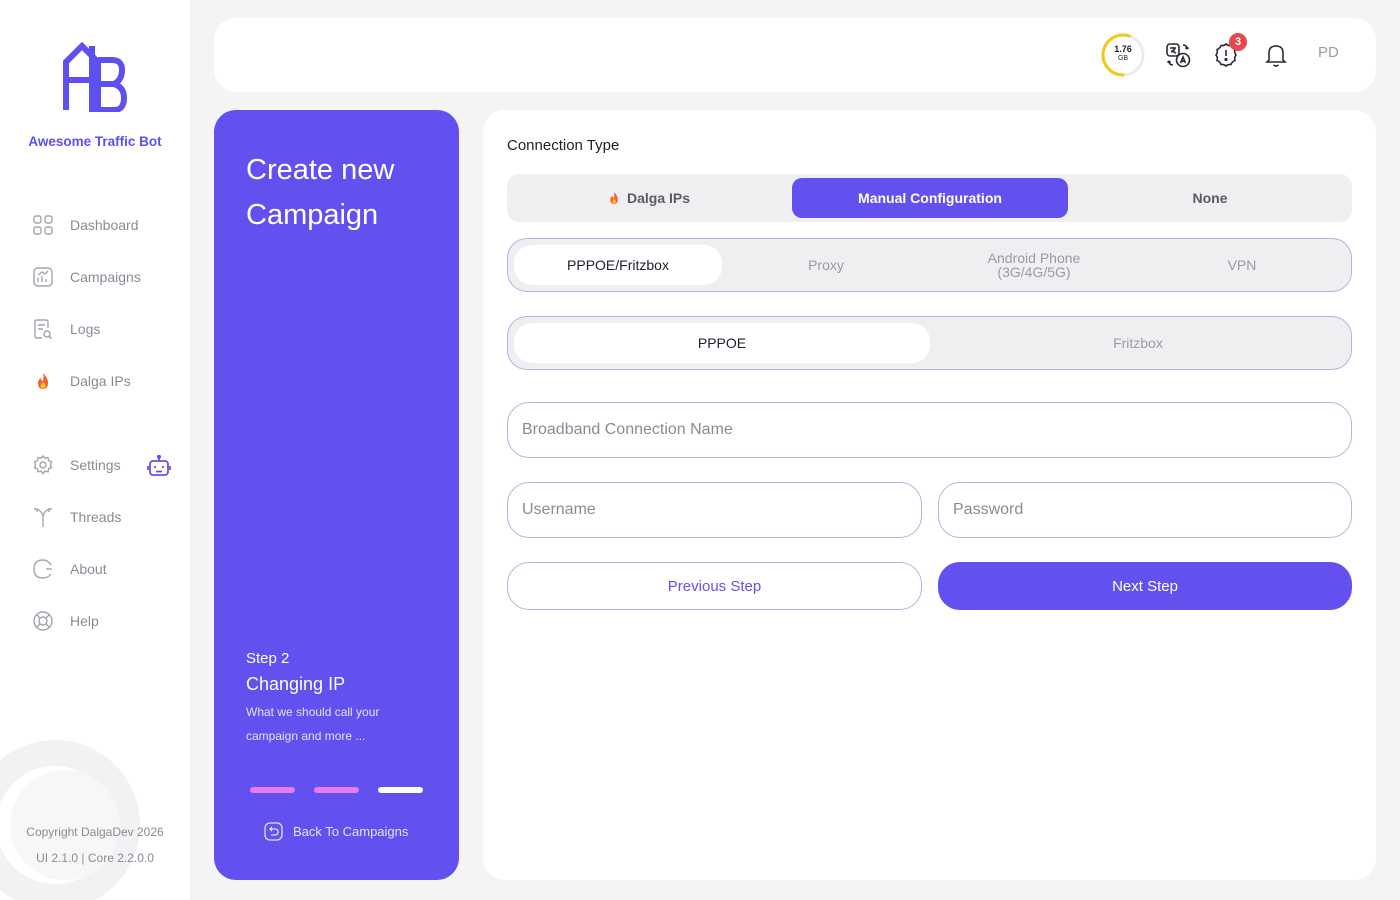  What do you see at coordinates (1123, 58) in the screenshot?
I see `usage-unit: GB` at bounding box center [1123, 58].